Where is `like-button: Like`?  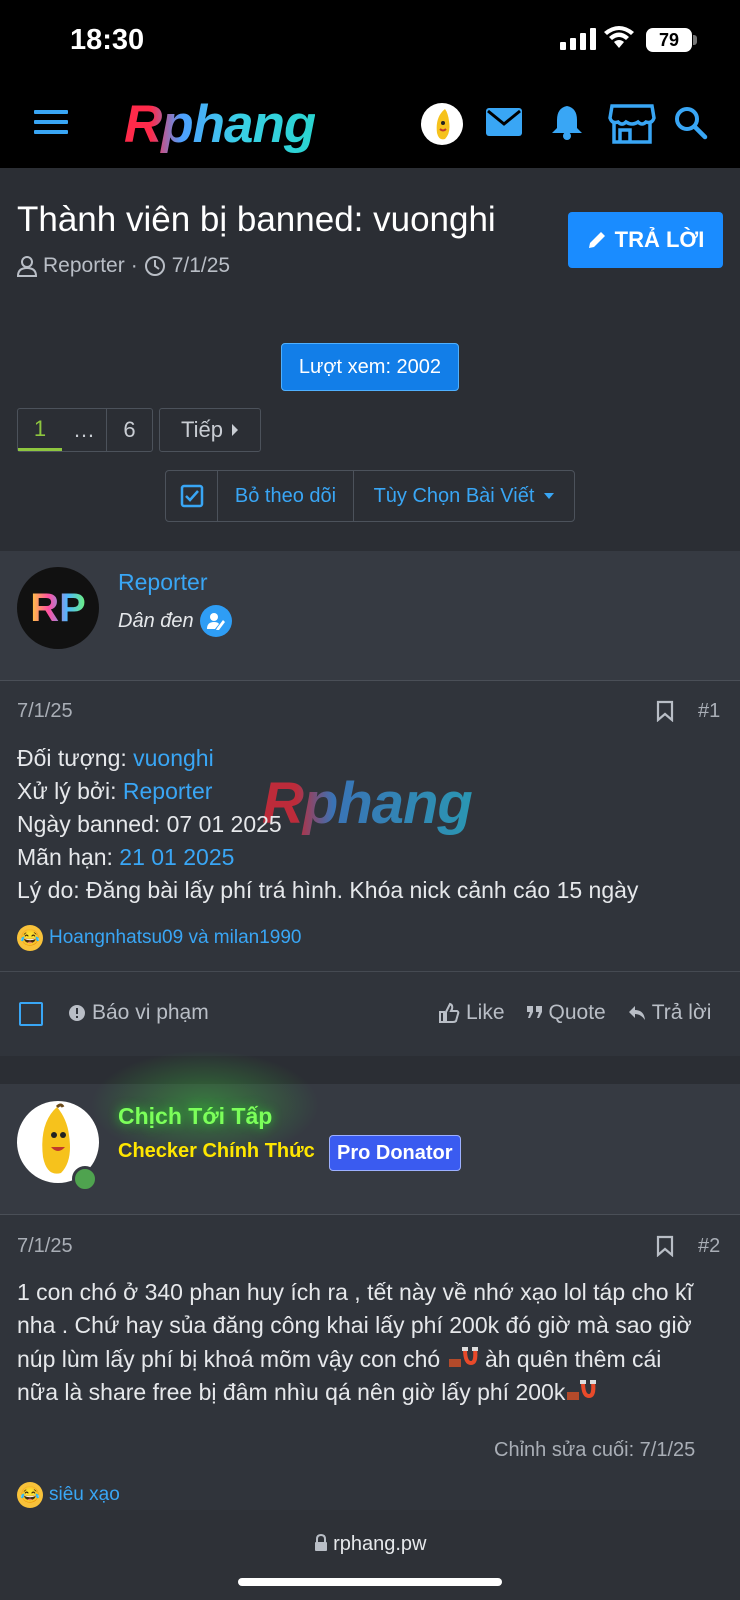 like-button: Like is located at coordinates (471, 1013).